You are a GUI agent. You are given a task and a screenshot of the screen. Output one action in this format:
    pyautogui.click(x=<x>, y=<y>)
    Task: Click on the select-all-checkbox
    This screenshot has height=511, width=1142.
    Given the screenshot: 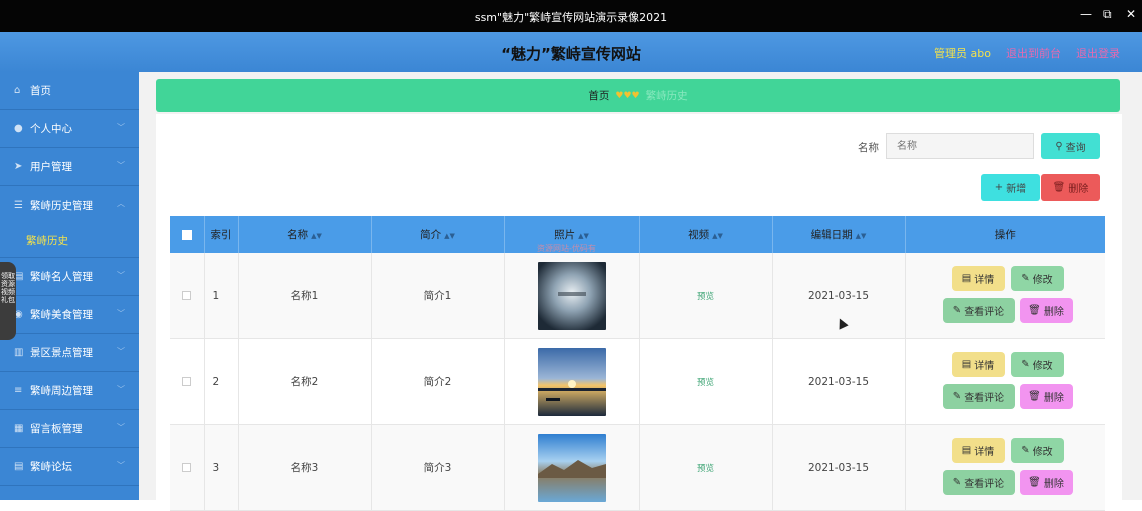 What is the action you would take?
    pyautogui.click(x=186, y=234)
    